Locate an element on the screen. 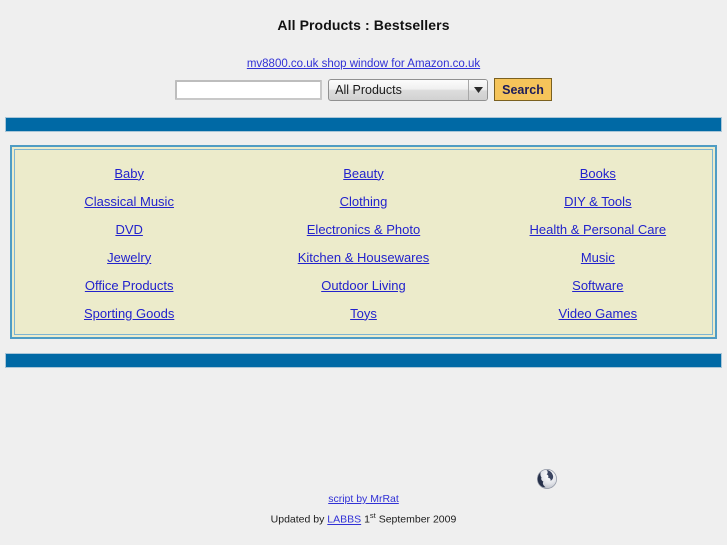 This screenshot has width=727, height=545. category-cell: Jewelry is located at coordinates (129, 257).